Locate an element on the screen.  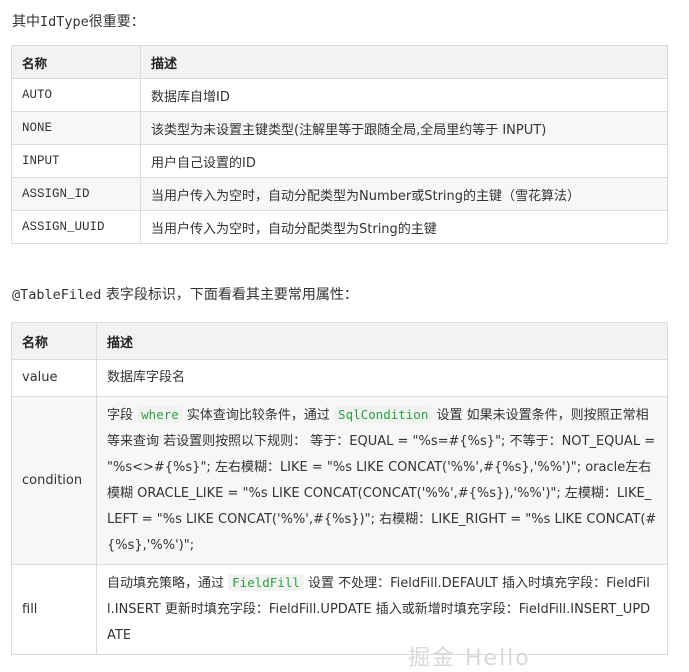
table-row: AUTO 数据库自增ID is located at coordinates (339, 95).